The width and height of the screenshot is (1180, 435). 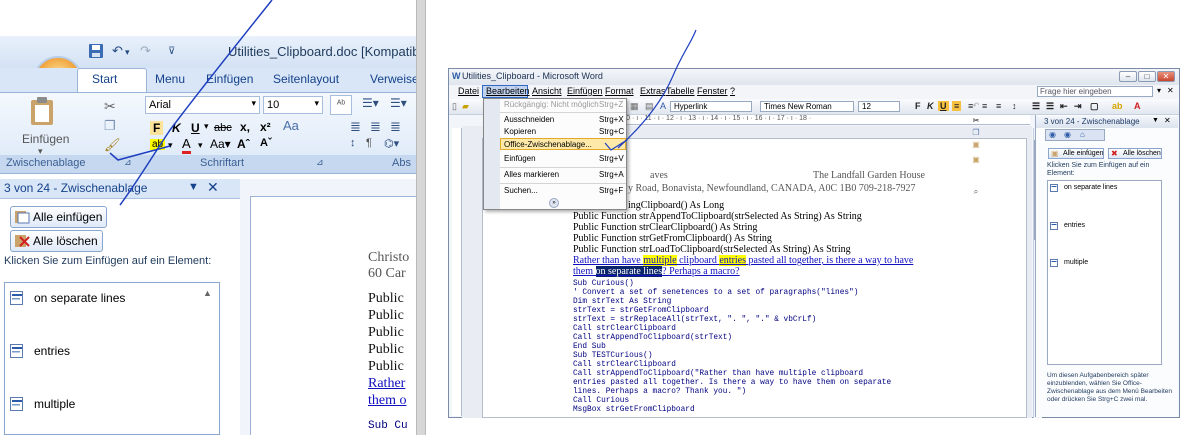 What do you see at coordinates (1147, 76) in the screenshot?
I see `maximize-button: □` at bounding box center [1147, 76].